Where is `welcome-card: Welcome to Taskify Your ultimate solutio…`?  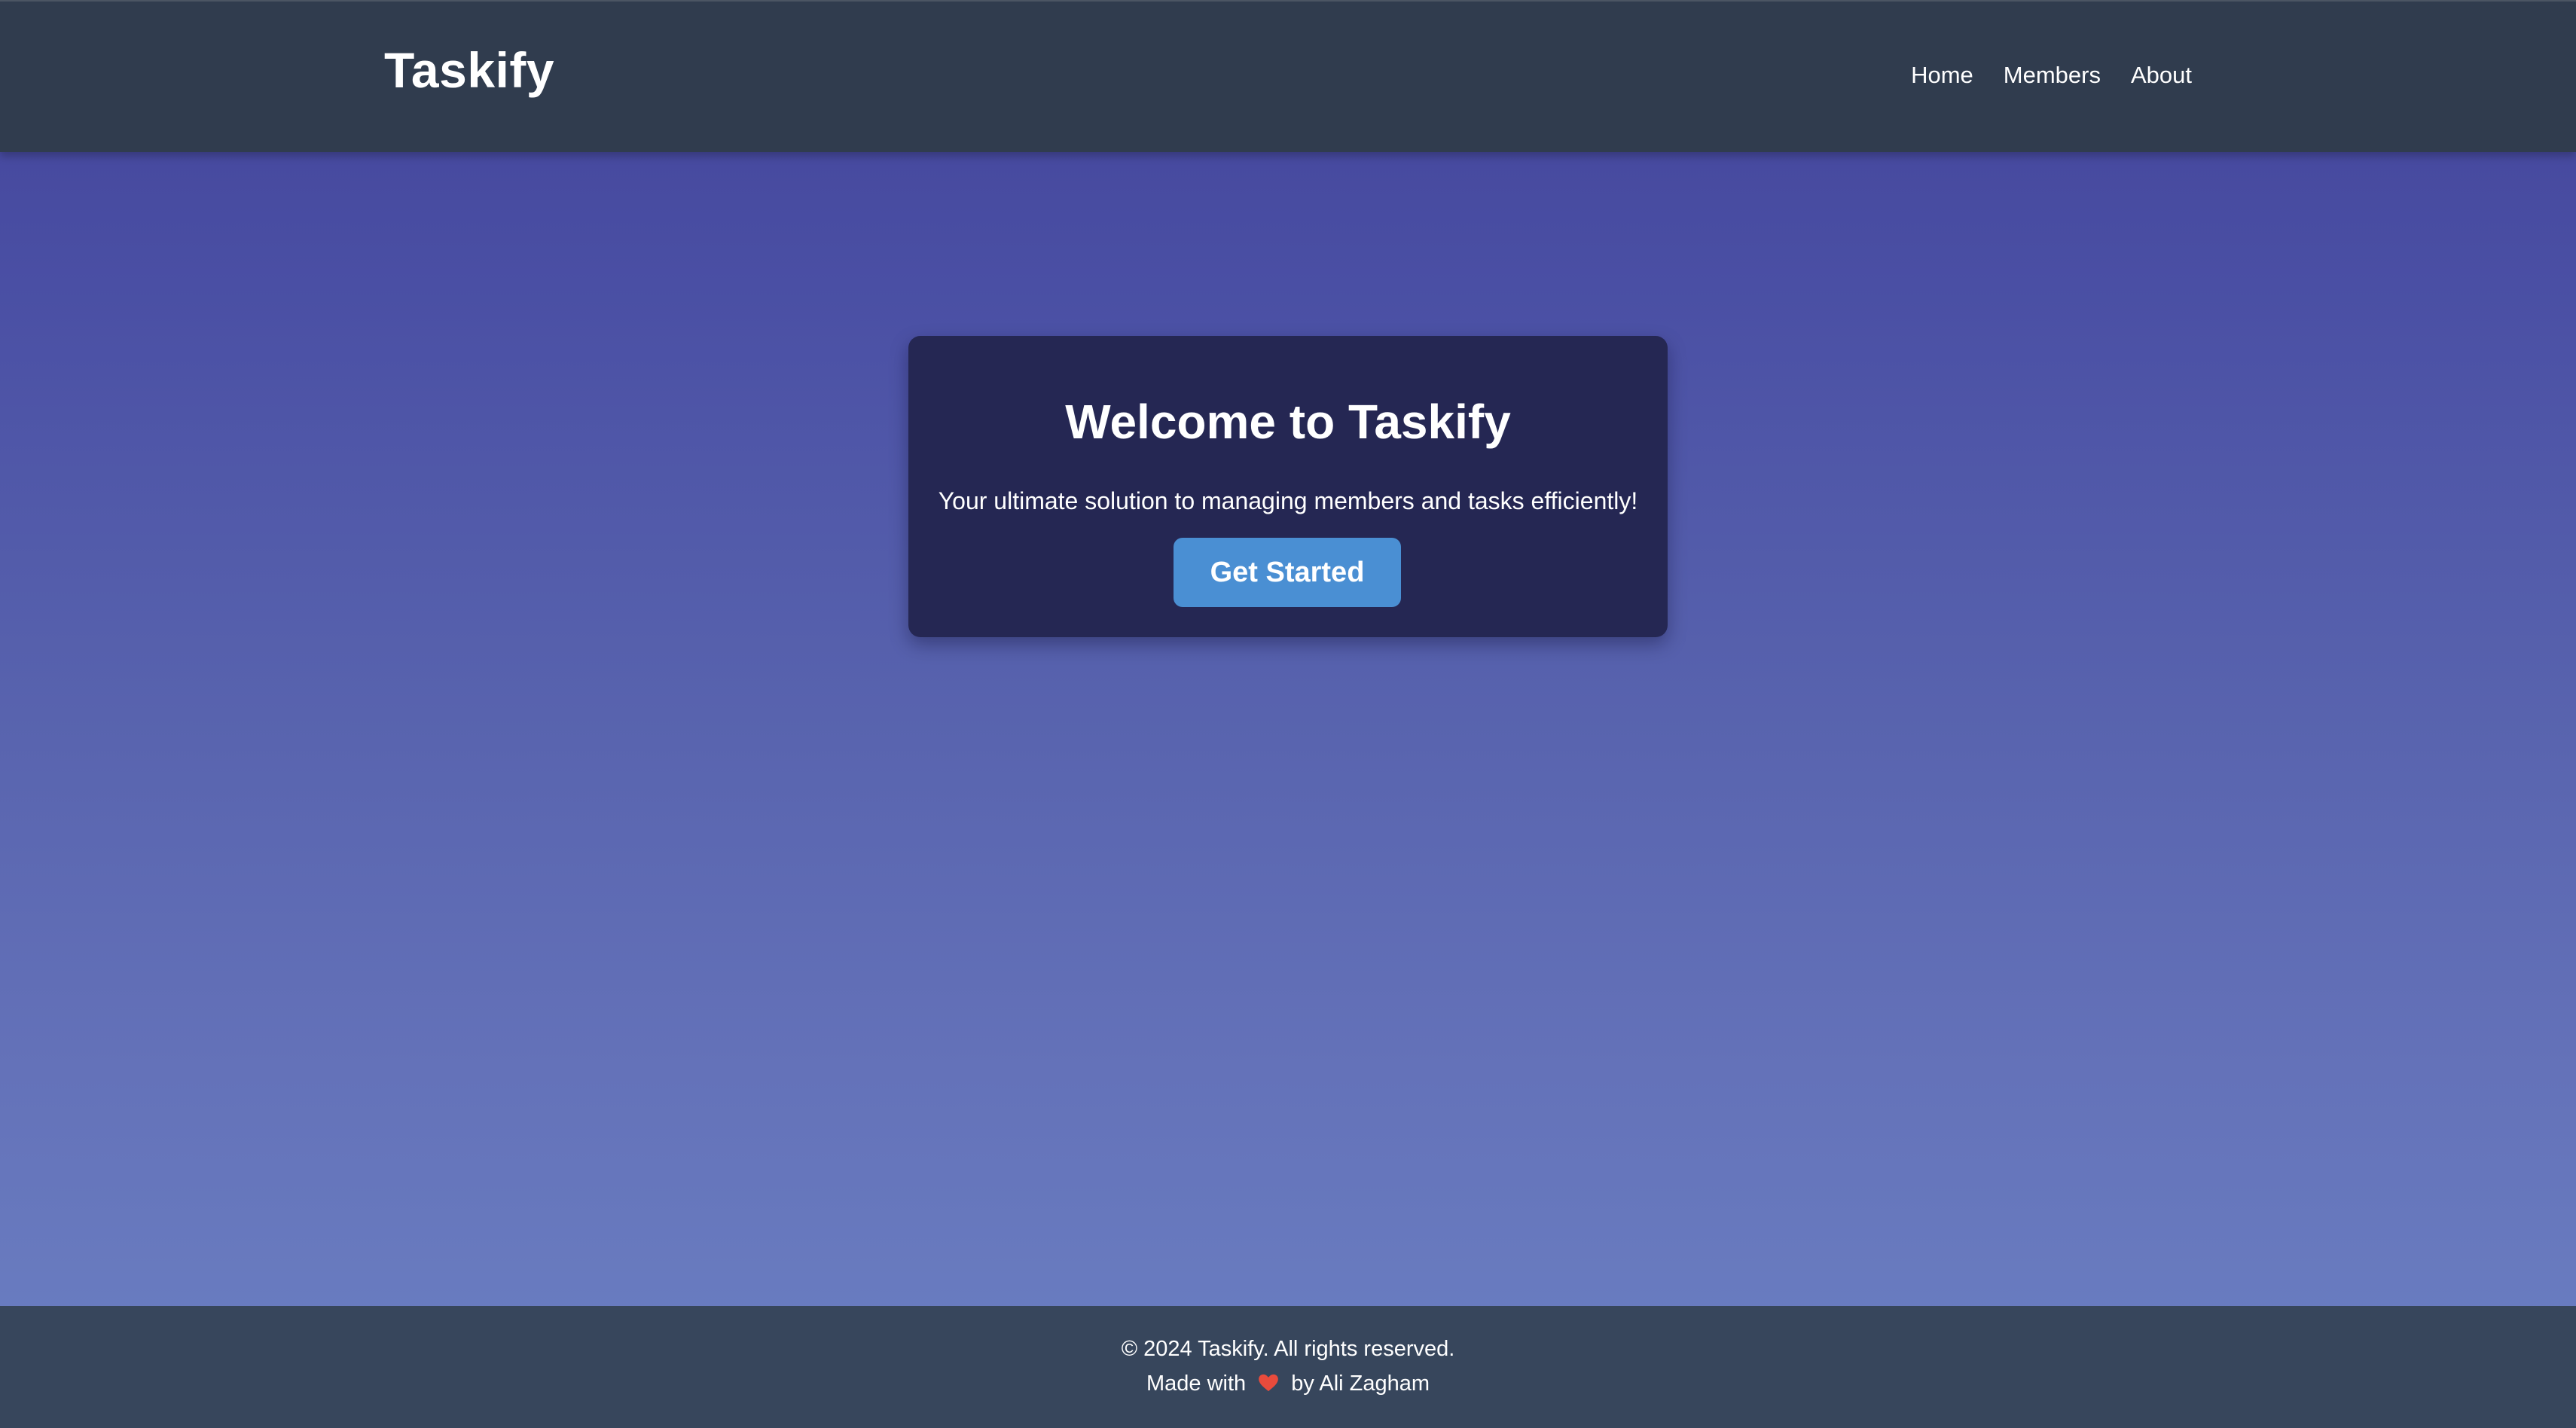
welcome-card: Welcome to Taskify Your ultimate solutio… is located at coordinates (1288, 486).